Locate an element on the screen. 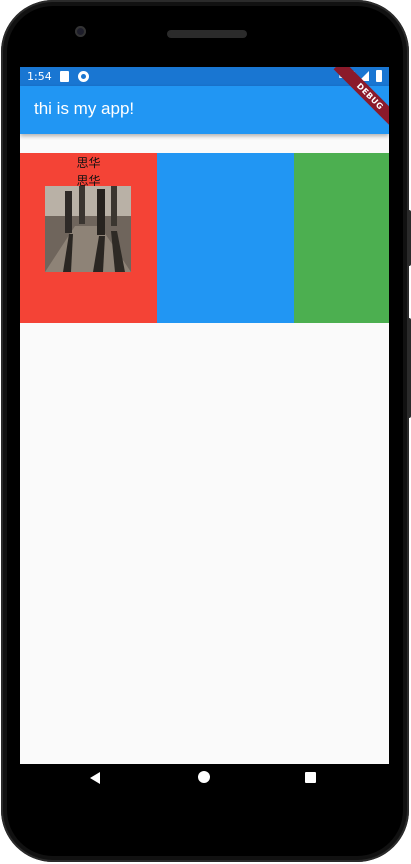 The image size is (411, 864). app-title: thi is my app! is located at coordinates (84, 108).